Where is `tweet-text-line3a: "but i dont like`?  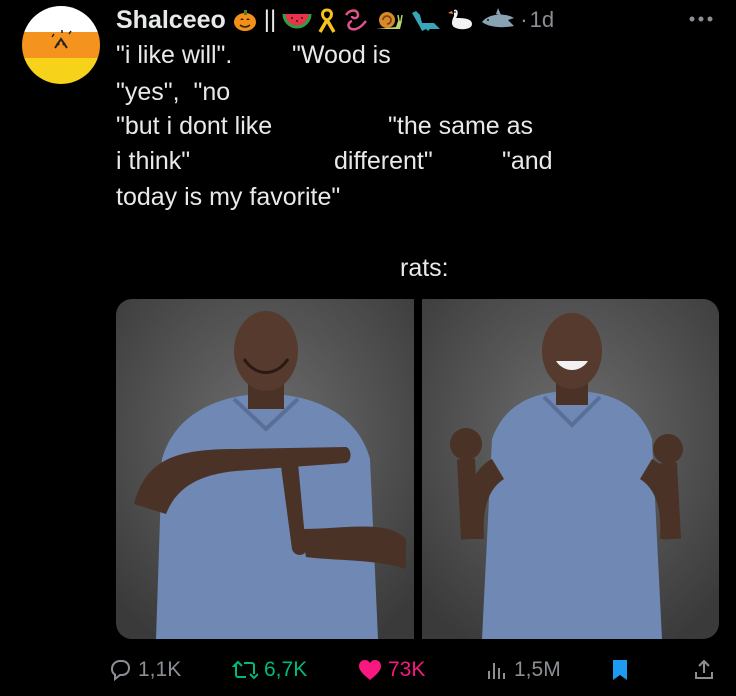 tweet-text-line3a: "but i dont like is located at coordinates (194, 126).